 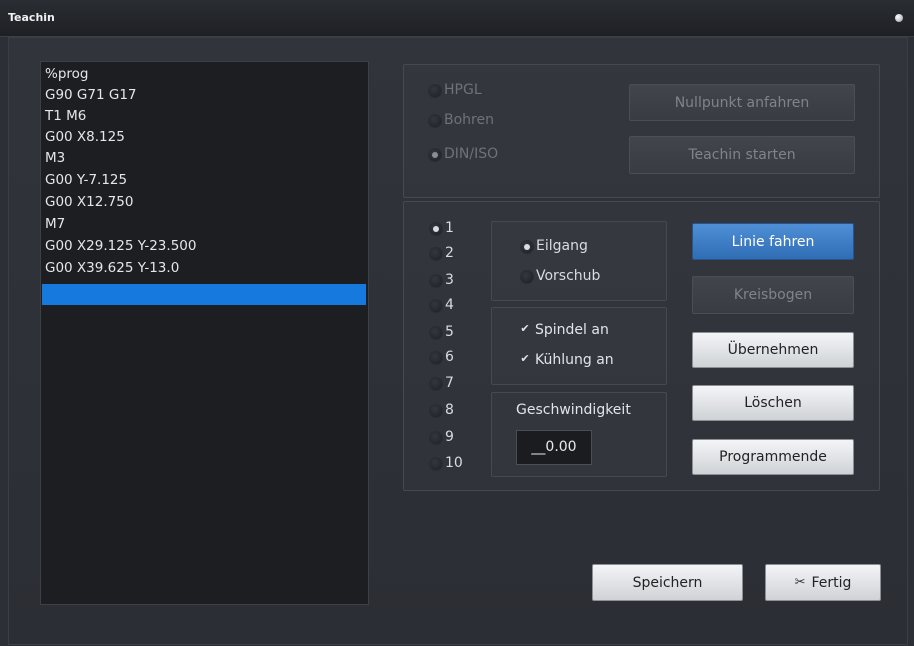 What do you see at coordinates (554, 447) in the screenshot?
I see `speed-input: __0.00` at bounding box center [554, 447].